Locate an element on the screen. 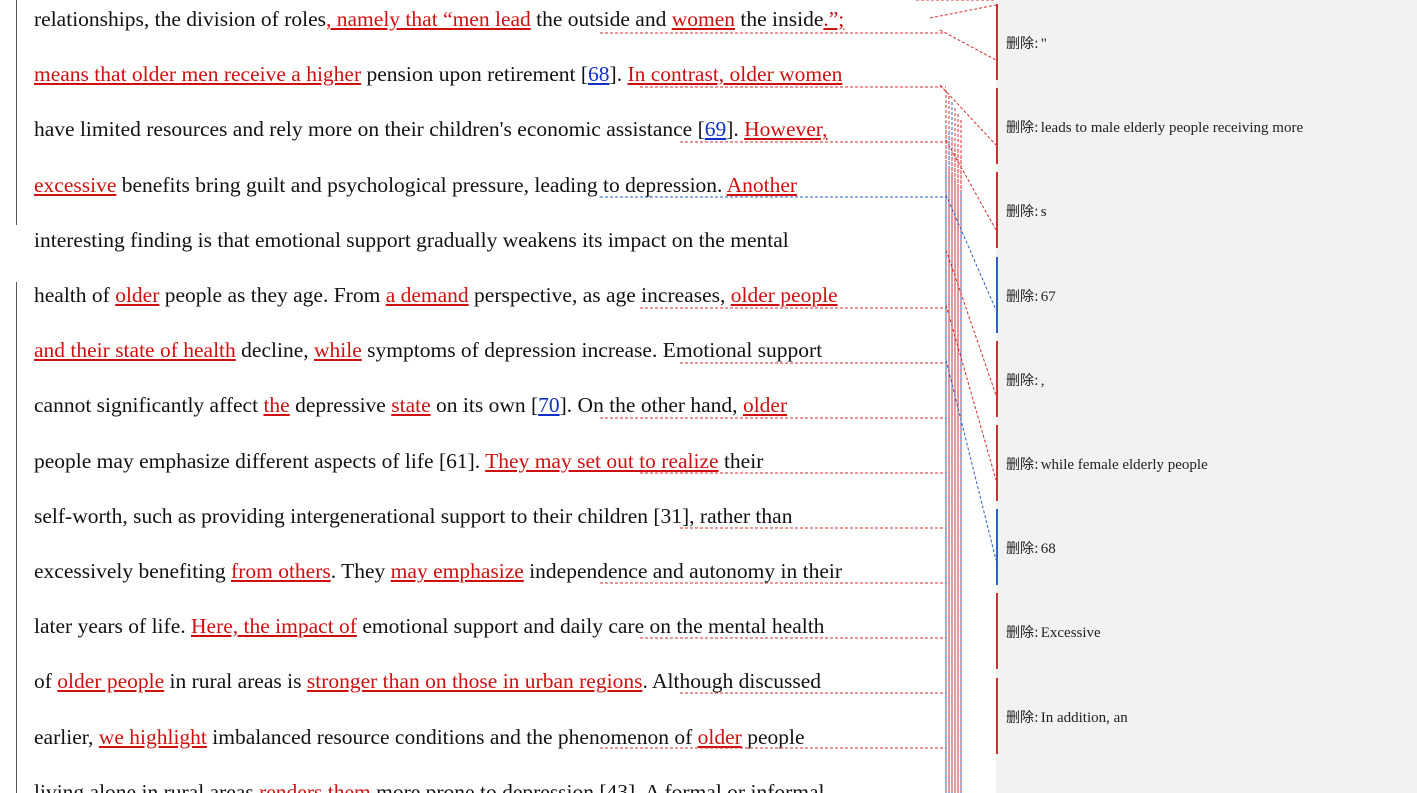  deletion-comment: 删除:, is located at coordinates (1025, 381).